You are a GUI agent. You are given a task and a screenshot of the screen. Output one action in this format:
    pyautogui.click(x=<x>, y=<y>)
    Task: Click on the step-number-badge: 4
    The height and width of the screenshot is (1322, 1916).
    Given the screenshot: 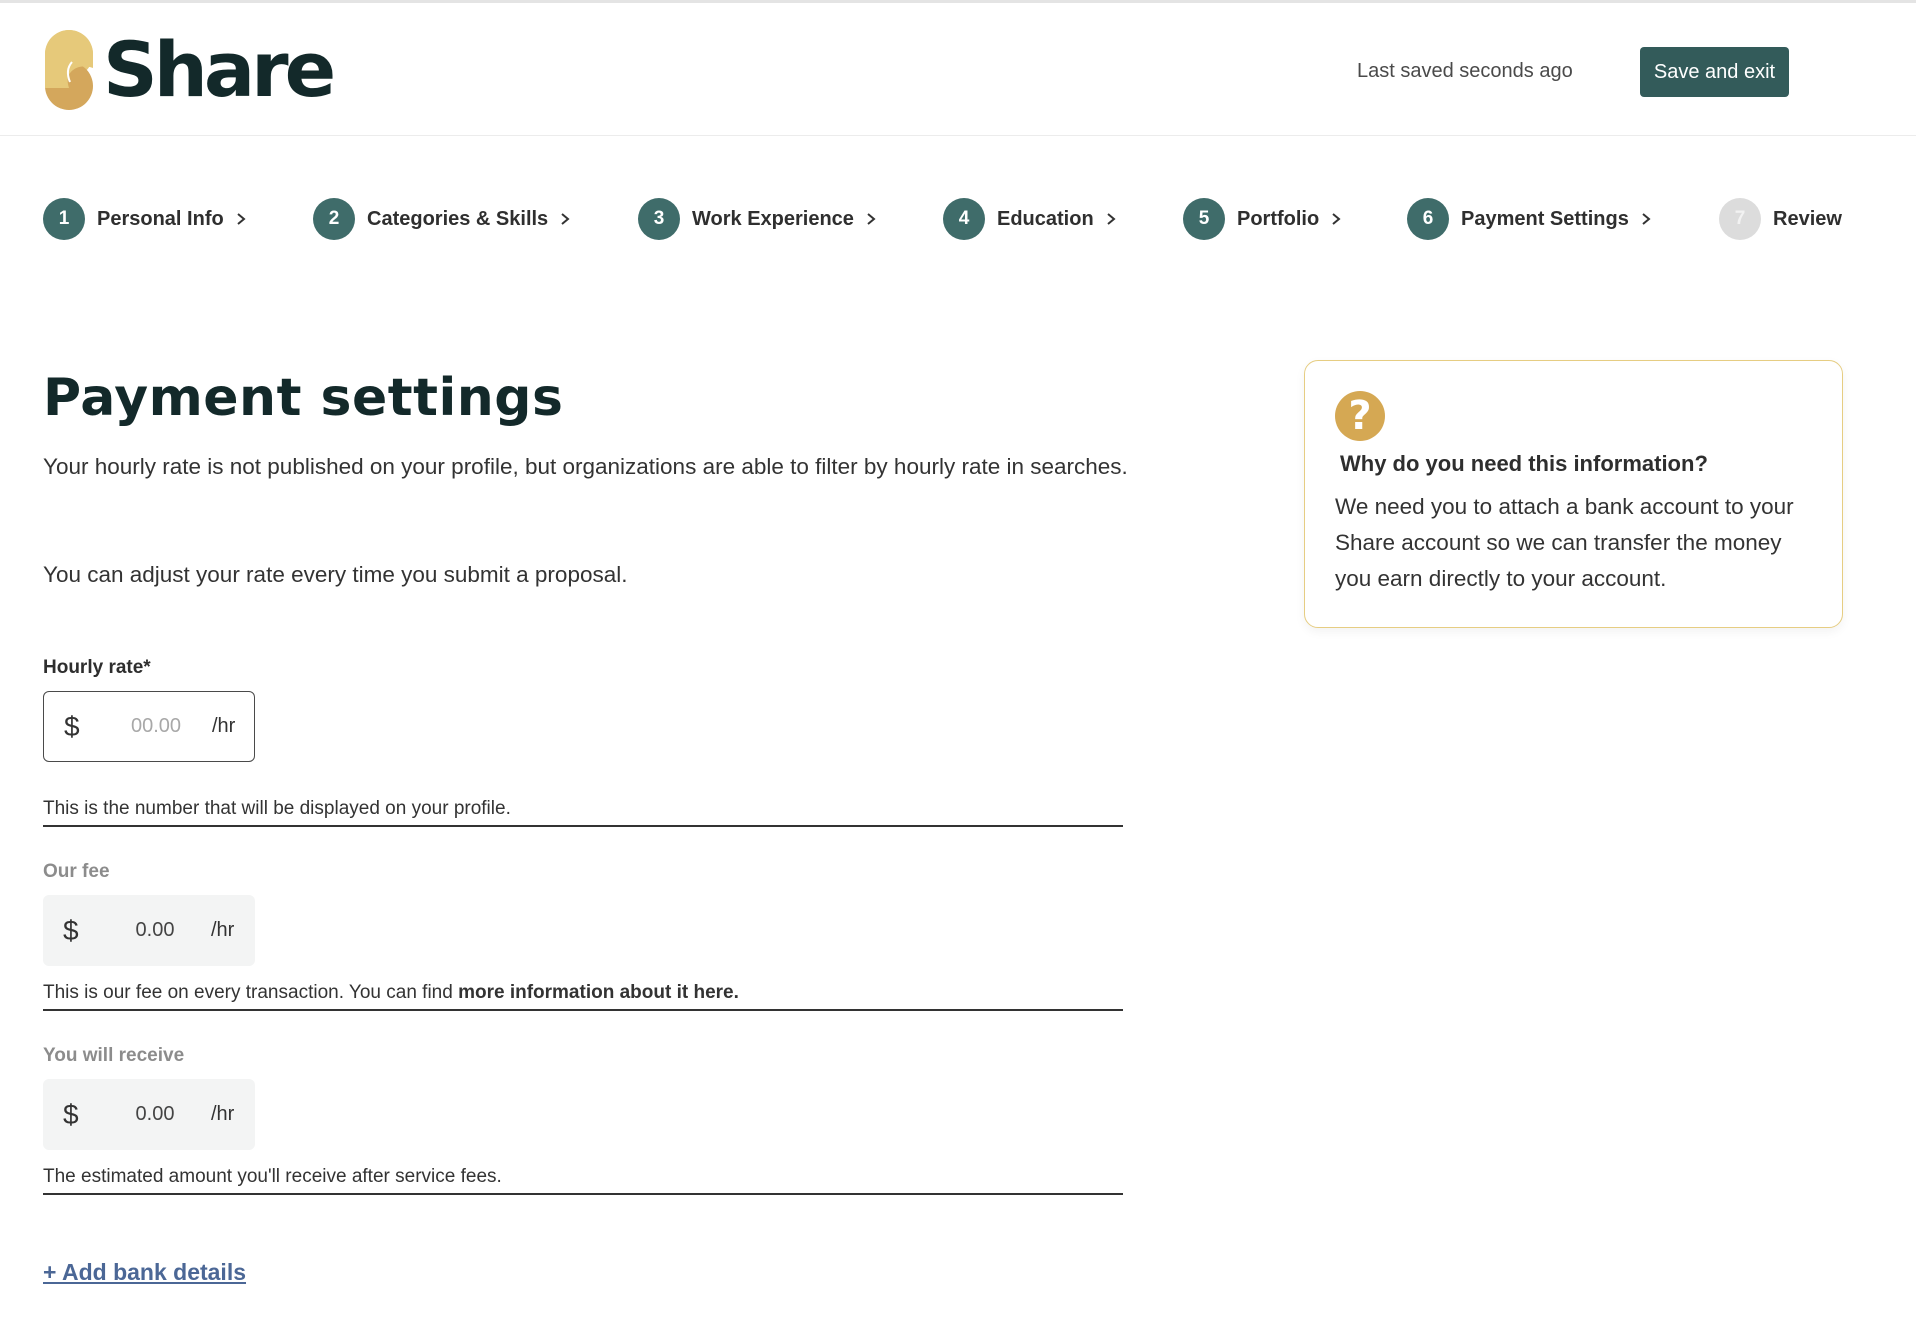 What is the action you would take?
    pyautogui.click(x=964, y=219)
    